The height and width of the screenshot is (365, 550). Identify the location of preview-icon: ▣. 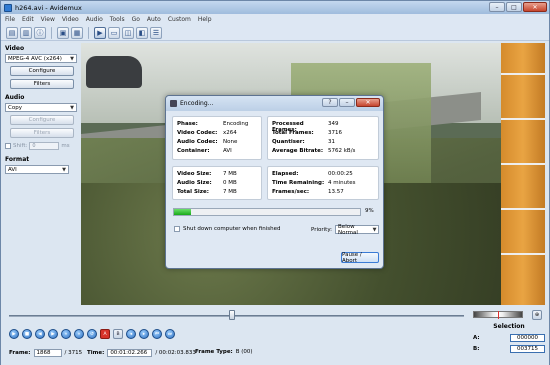
(63, 32).